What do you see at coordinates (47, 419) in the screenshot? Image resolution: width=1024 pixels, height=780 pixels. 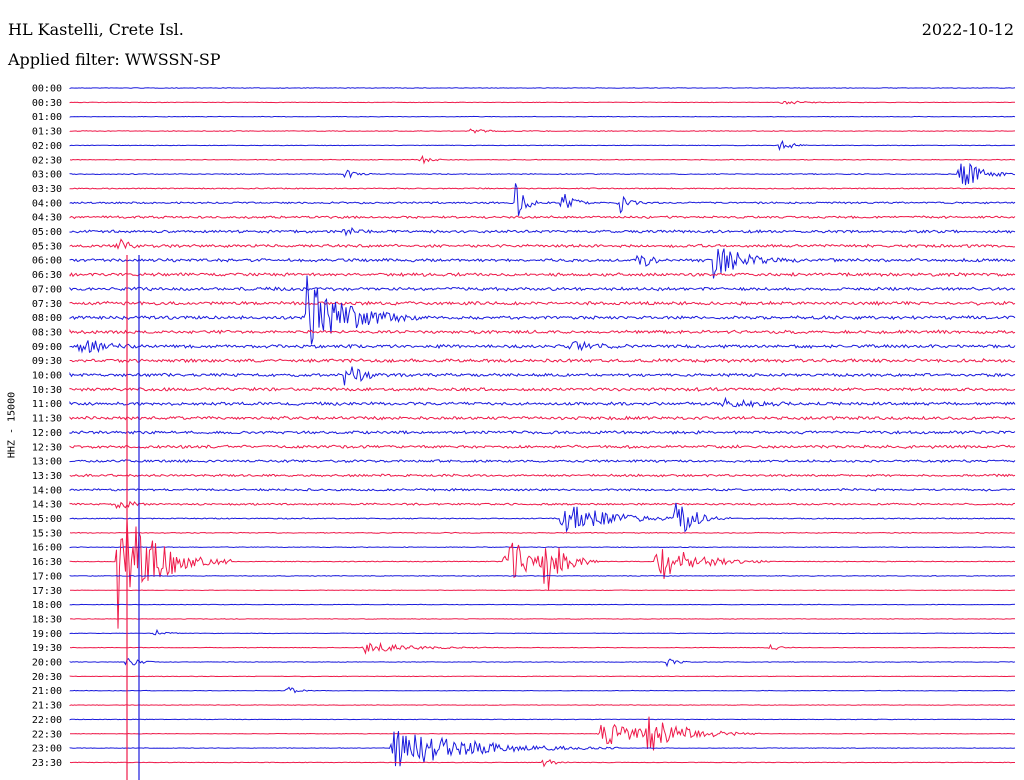 I see `tick-label-1130: 11:30` at bounding box center [47, 419].